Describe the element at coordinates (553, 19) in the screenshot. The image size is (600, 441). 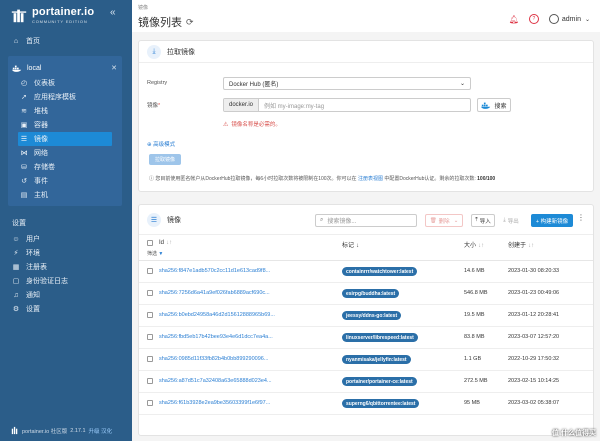
I see `user-icon` at that location.